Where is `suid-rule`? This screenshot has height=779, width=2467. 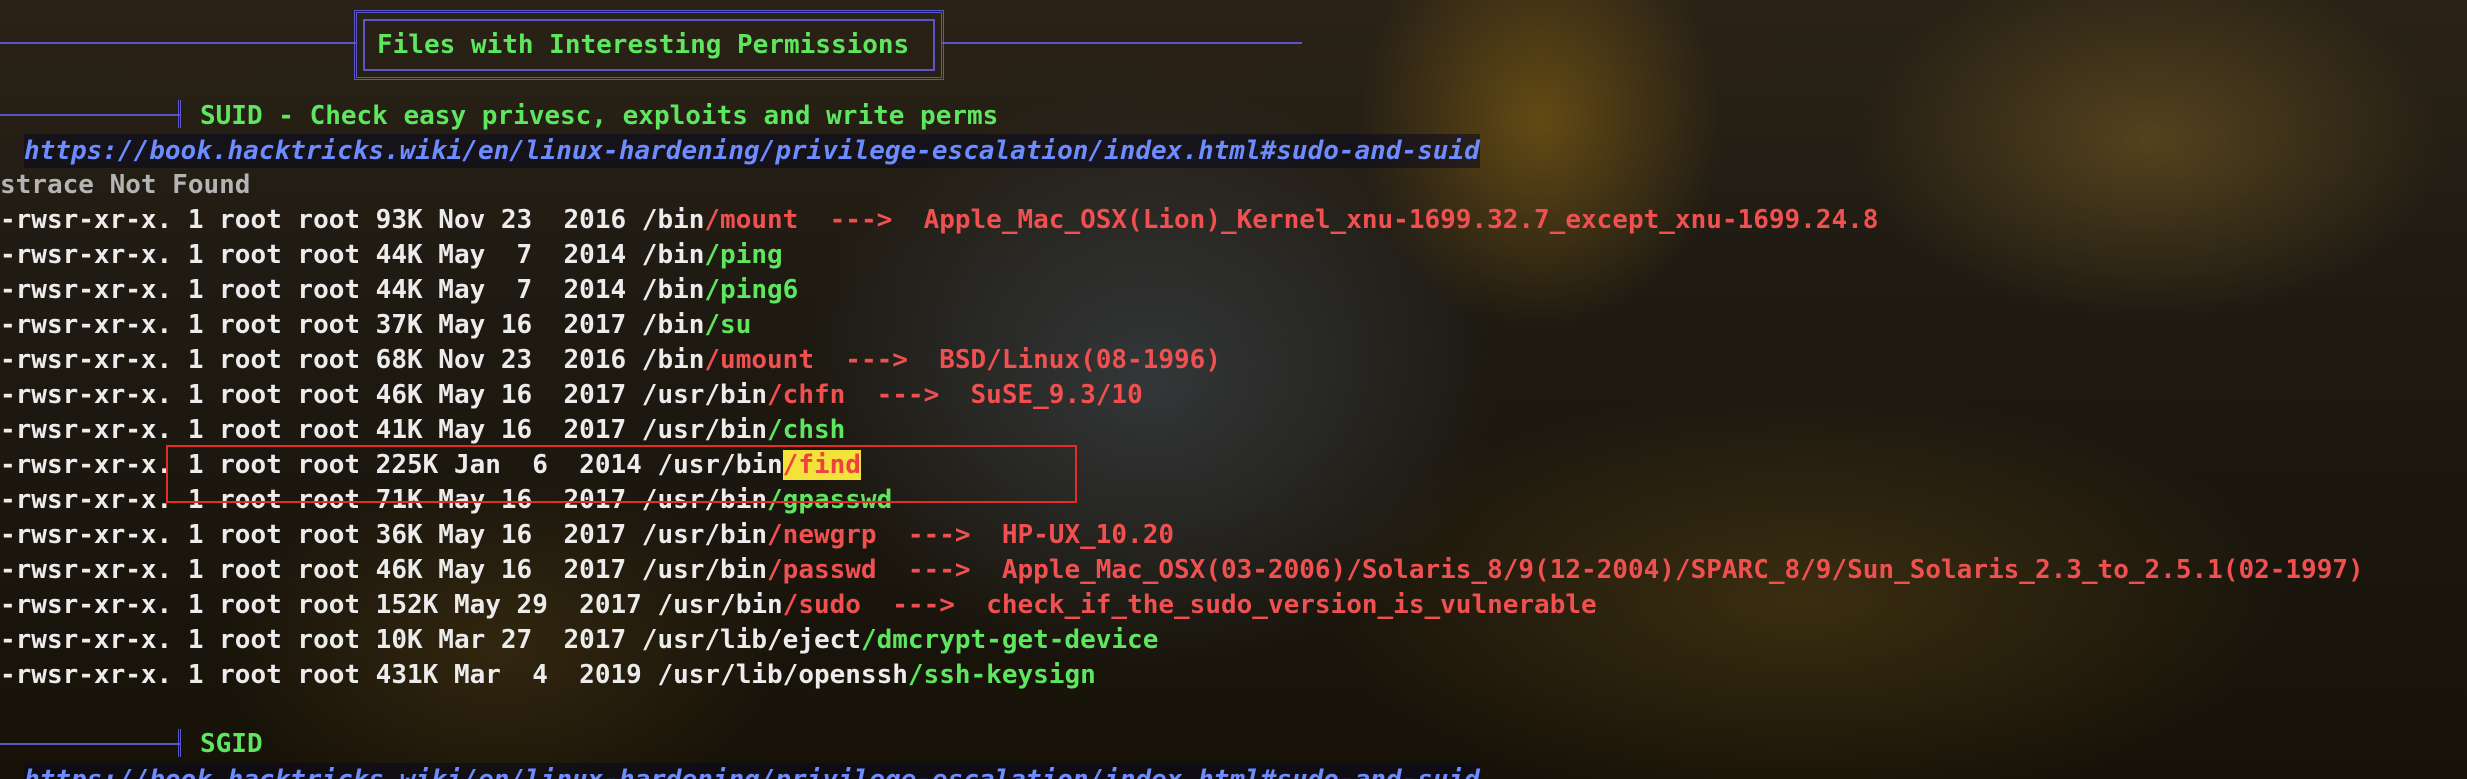
suid-rule is located at coordinates (90, 115).